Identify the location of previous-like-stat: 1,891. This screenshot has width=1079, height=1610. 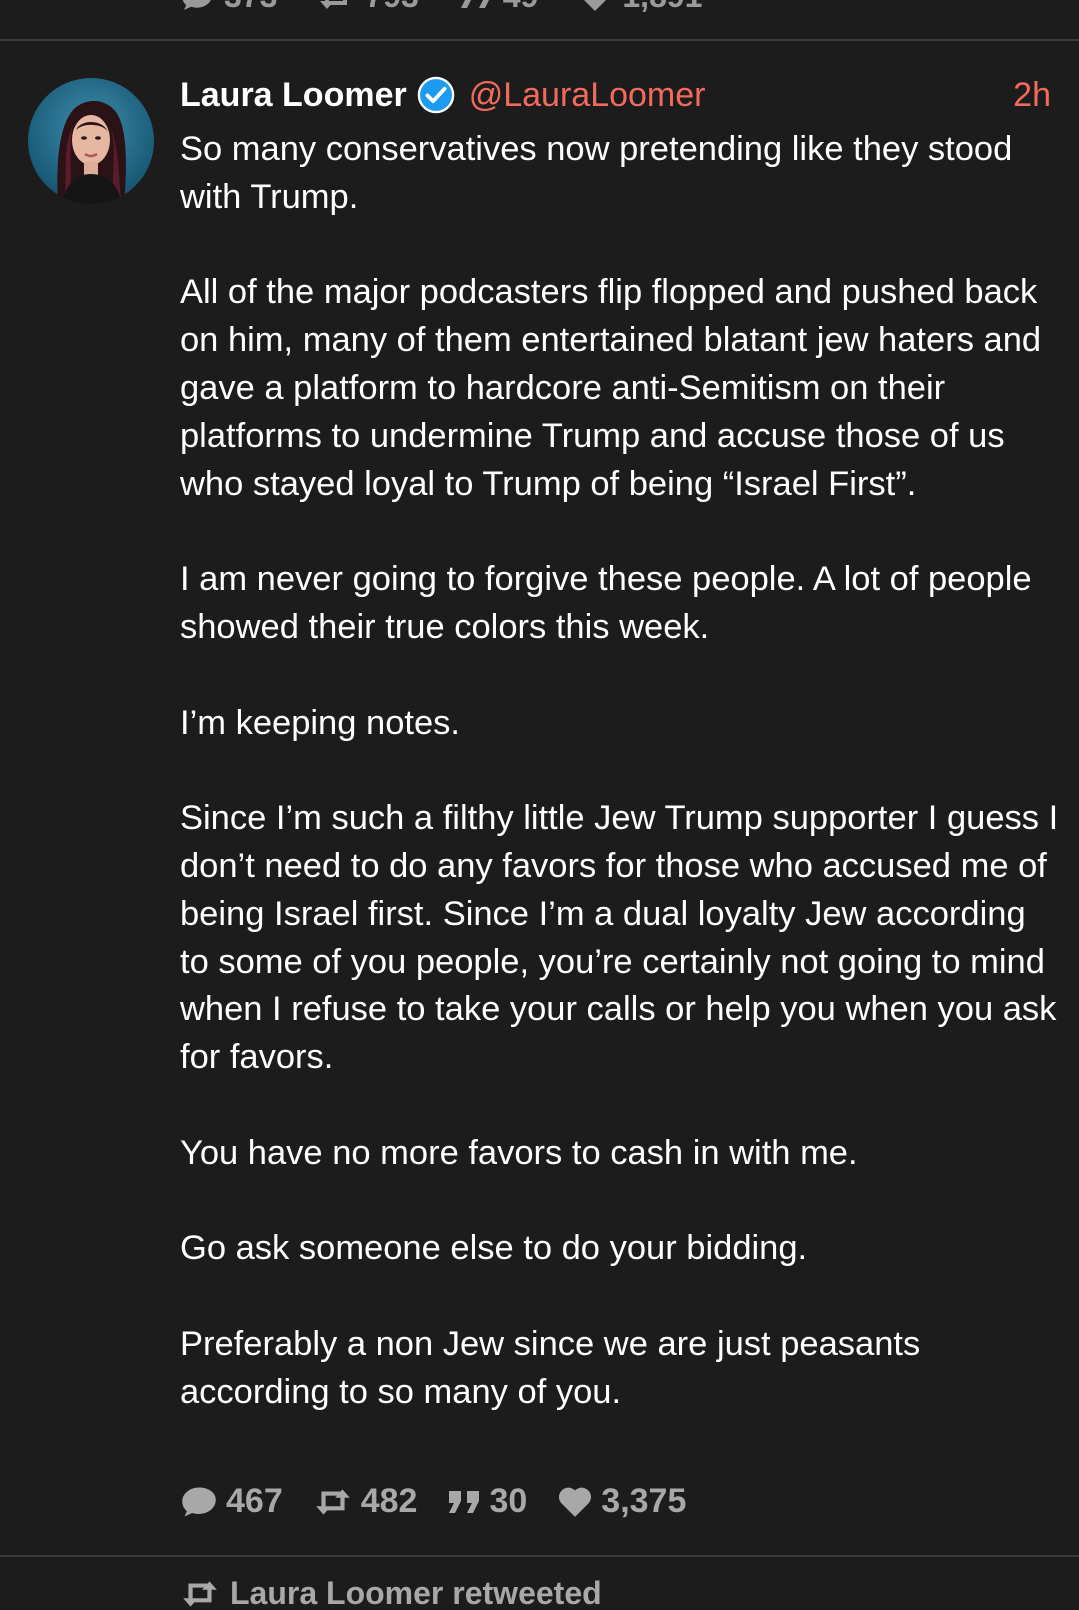
(640, 7).